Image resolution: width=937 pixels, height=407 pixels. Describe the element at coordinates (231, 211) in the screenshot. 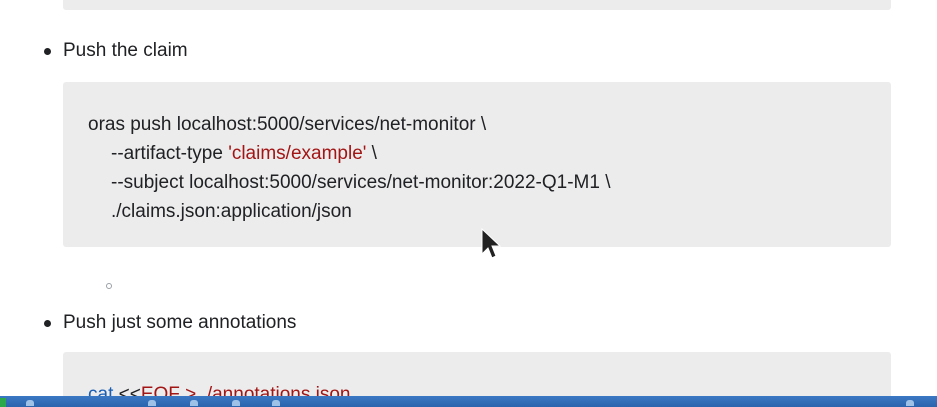

I see `code-line-file: ./claims.json:application/json` at that location.